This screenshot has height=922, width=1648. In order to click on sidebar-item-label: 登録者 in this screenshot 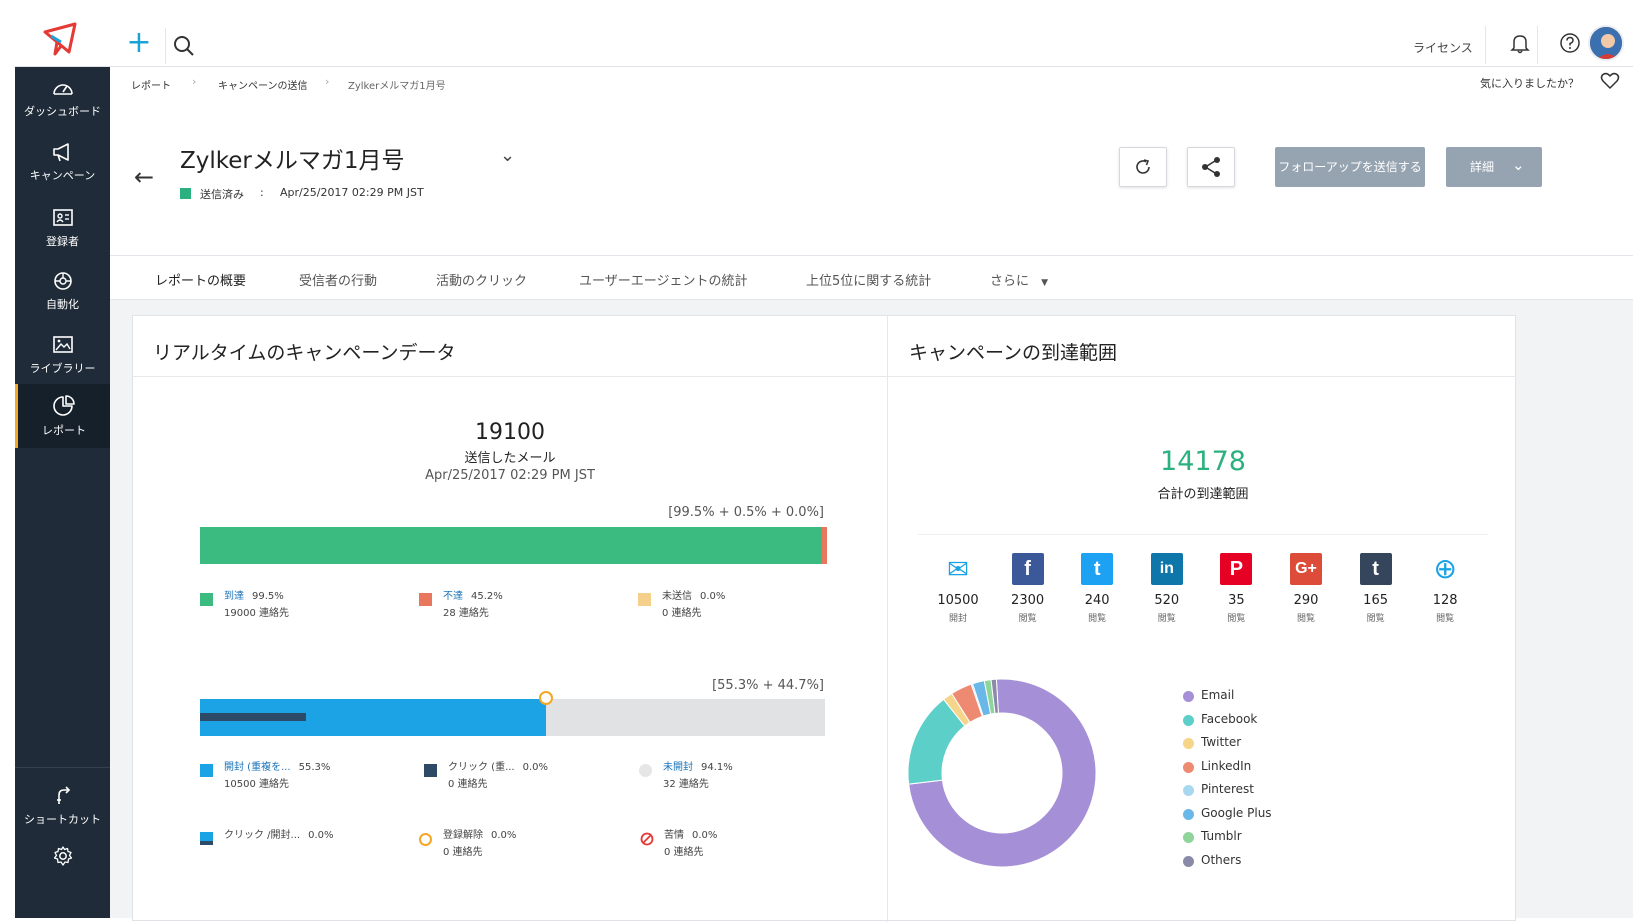, I will do `click(62, 241)`.